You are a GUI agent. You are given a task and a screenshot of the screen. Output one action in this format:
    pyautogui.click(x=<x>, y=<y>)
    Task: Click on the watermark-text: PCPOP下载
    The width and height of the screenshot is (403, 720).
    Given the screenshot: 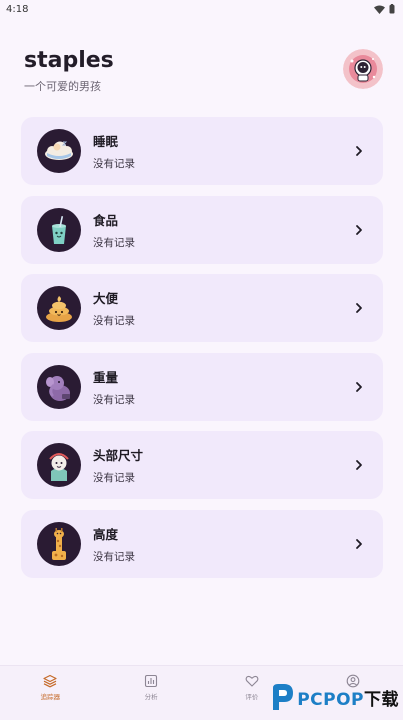 What is the action you would take?
    pyautogui.click(x=348, y=697)
    